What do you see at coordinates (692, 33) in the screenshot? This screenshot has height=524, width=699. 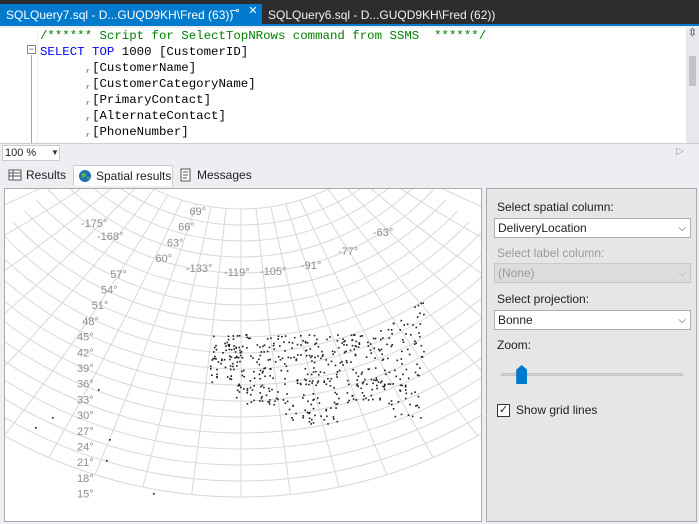 I see `split-icon: ⇳` at bounding box center [692, 33].